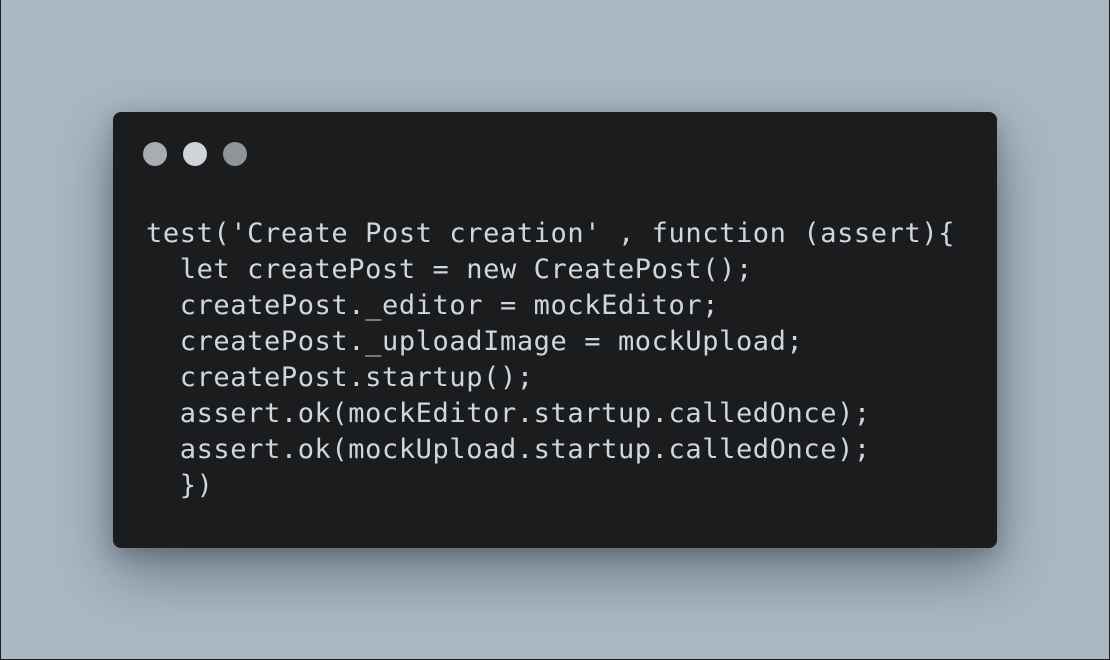 This screenshot has width=1110, height=660. I want to click on minimize-dot-icon, so click(195, 154).